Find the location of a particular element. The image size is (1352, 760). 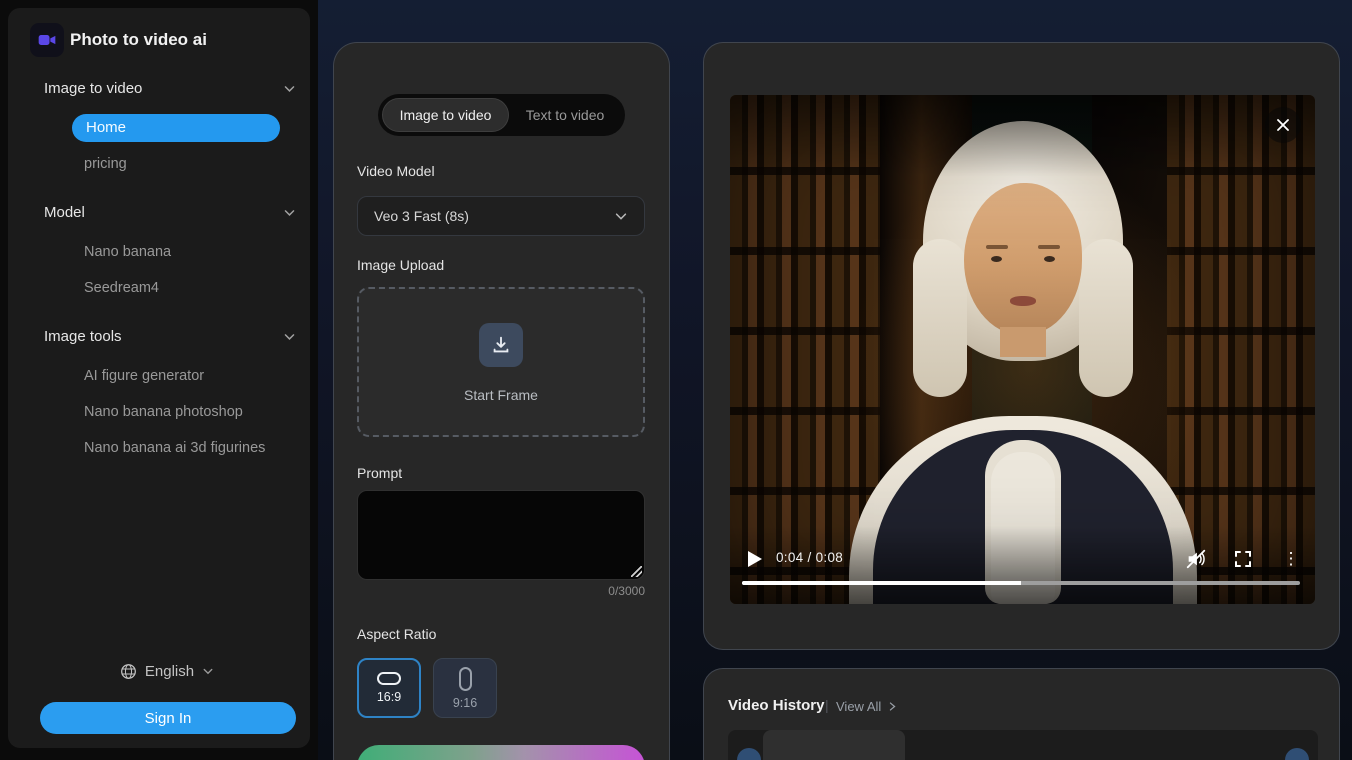

muted-speaker-icon is located at coordinates (1196, 559).